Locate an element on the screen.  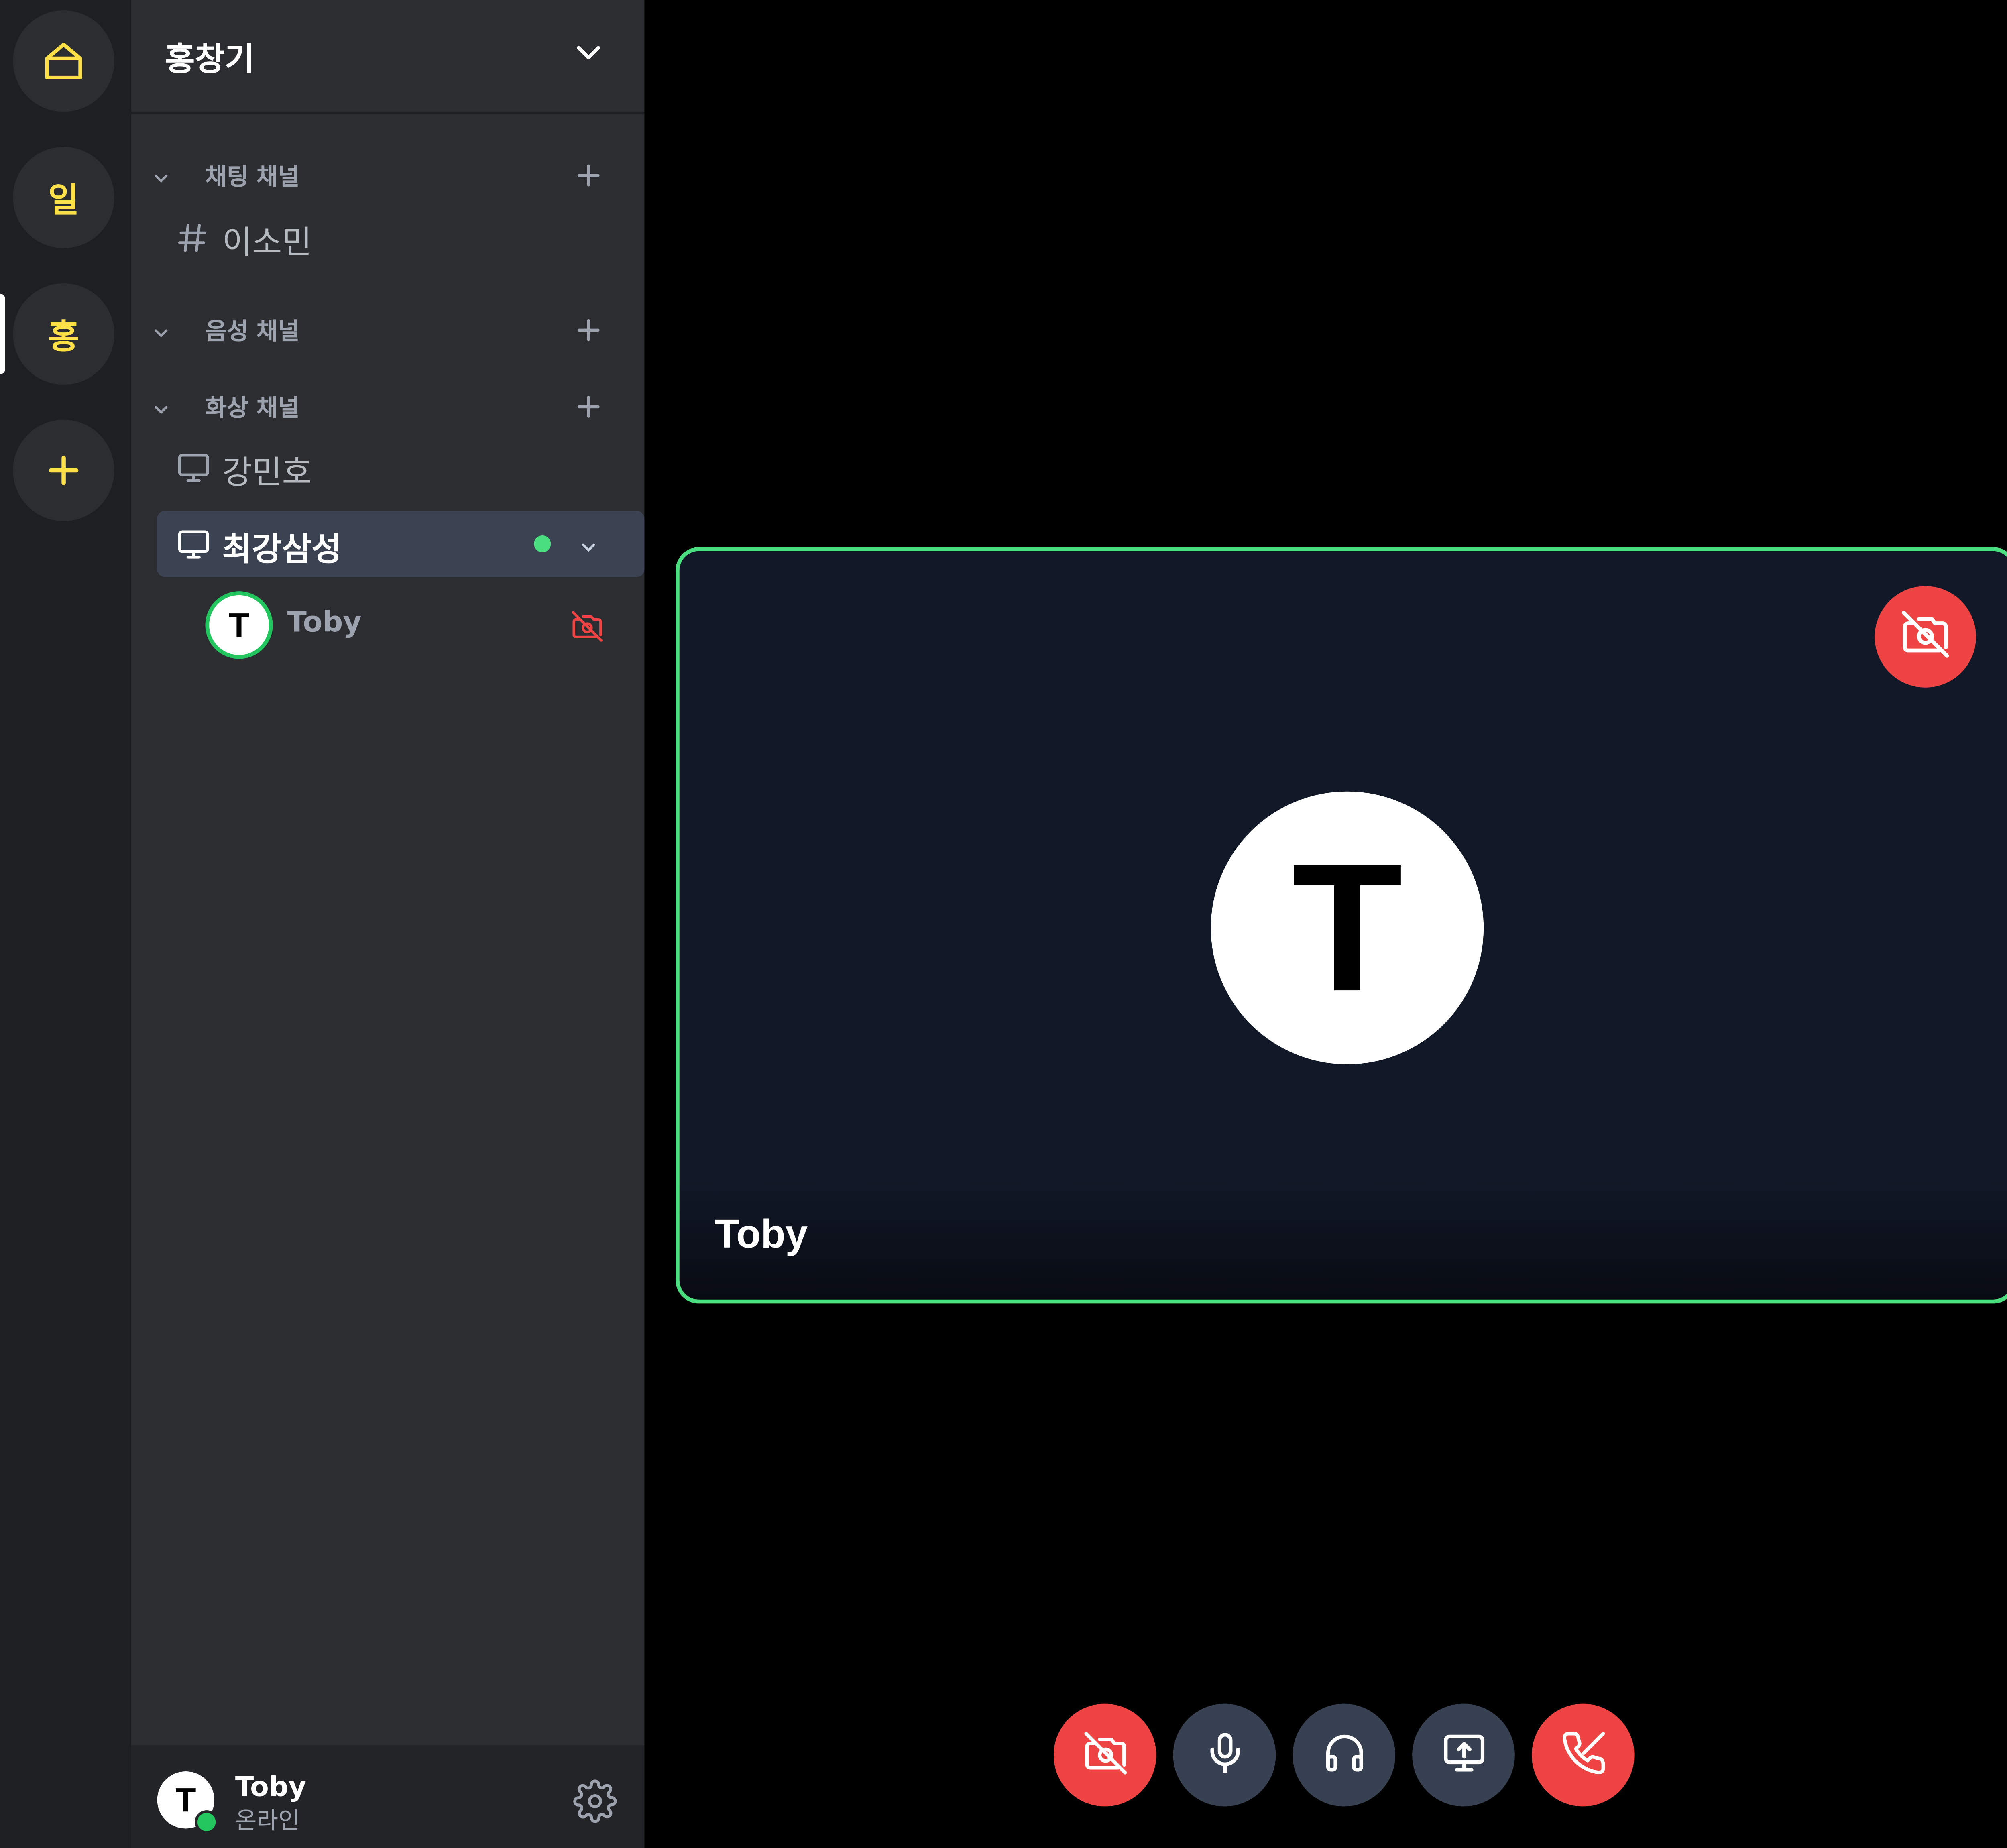
home-button is located at coordinates (63, 61).